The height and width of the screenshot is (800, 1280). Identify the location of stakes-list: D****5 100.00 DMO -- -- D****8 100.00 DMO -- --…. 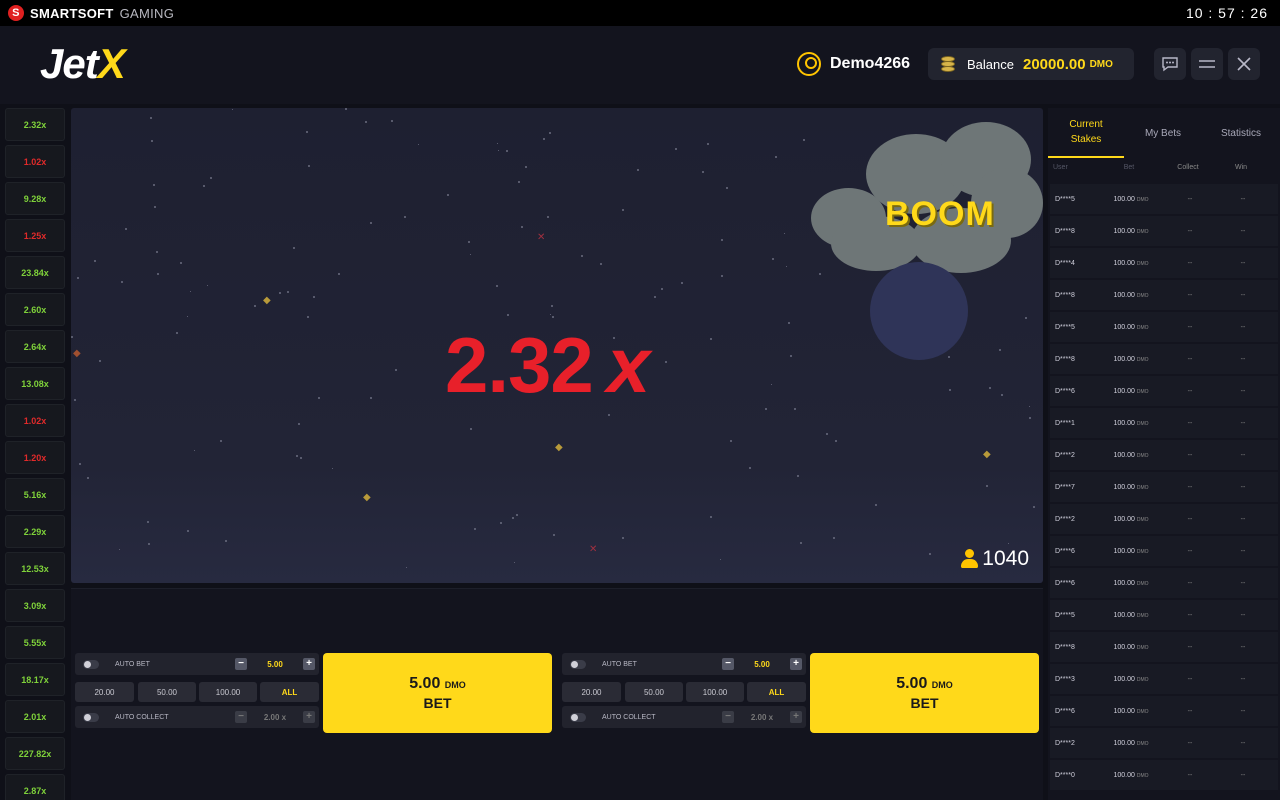
(1164, 488).